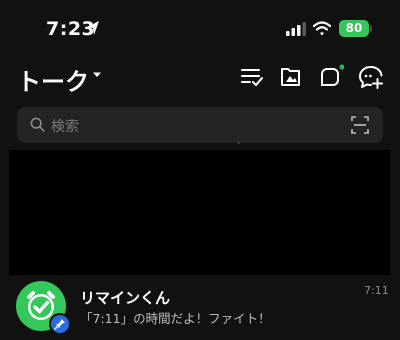 This screenshot has width=400, height=340. What do you see at coordinates (322, 28) in the screenshot?
I see `wifi-icon` at bounding box center [322, 28].